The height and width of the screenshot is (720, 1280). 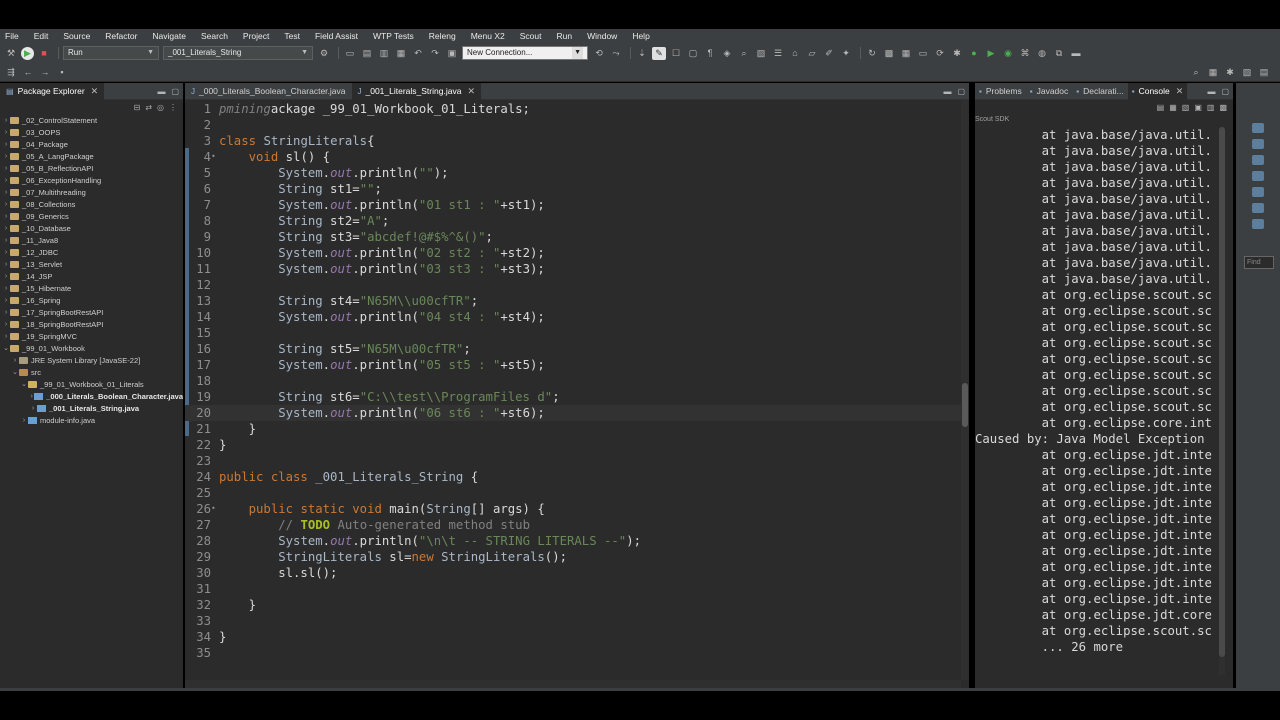 I want to click on menu-help: Help, so click(x=640, y=36).